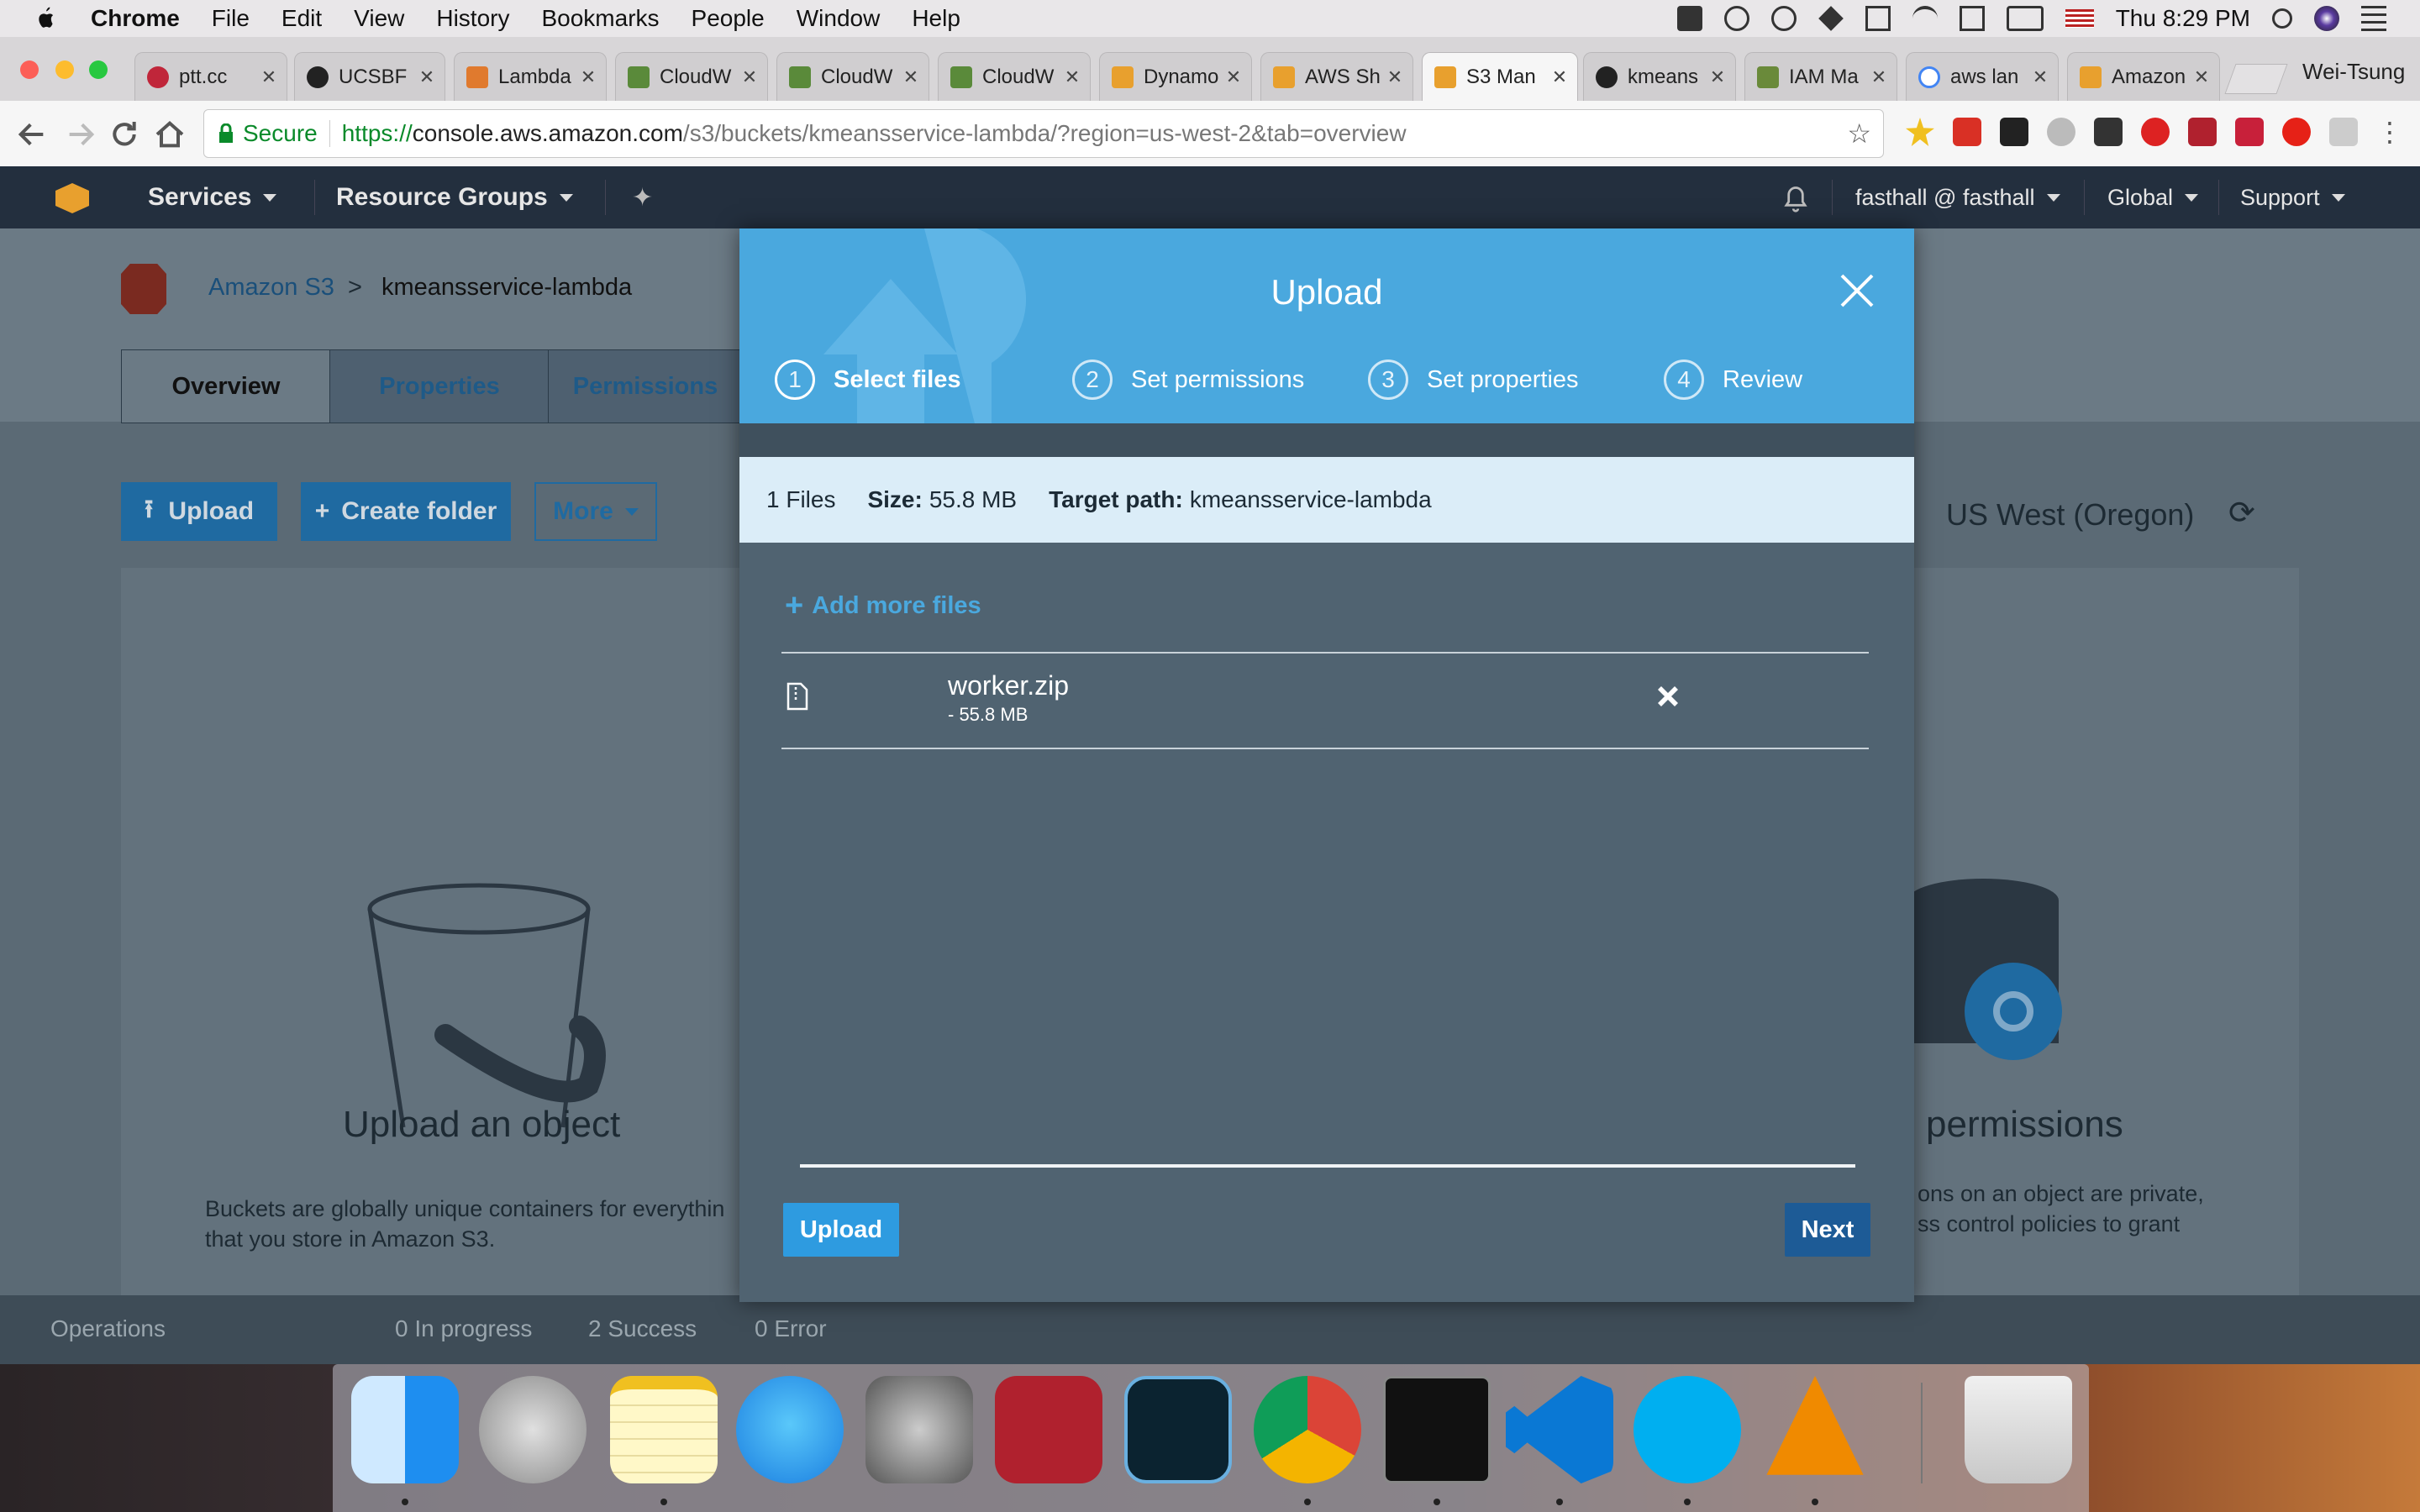  Describe the element at coordinates (1784, 18) in the screenshot. I see `checkmark-circle-icon` at that location.